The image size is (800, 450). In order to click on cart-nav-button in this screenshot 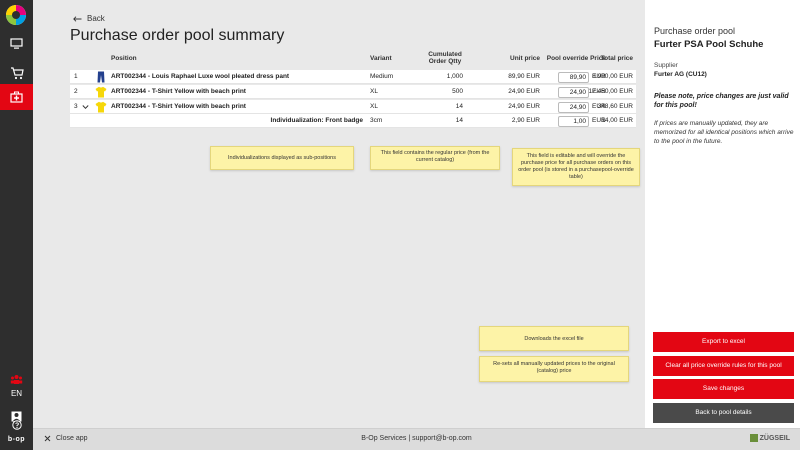, I will do `click(16, 73)`.